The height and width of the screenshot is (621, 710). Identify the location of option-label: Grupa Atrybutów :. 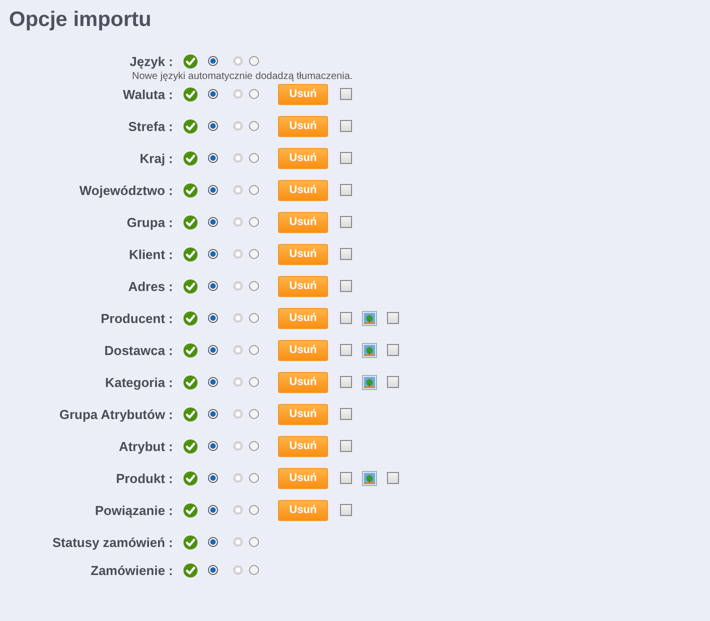
(115, 414).